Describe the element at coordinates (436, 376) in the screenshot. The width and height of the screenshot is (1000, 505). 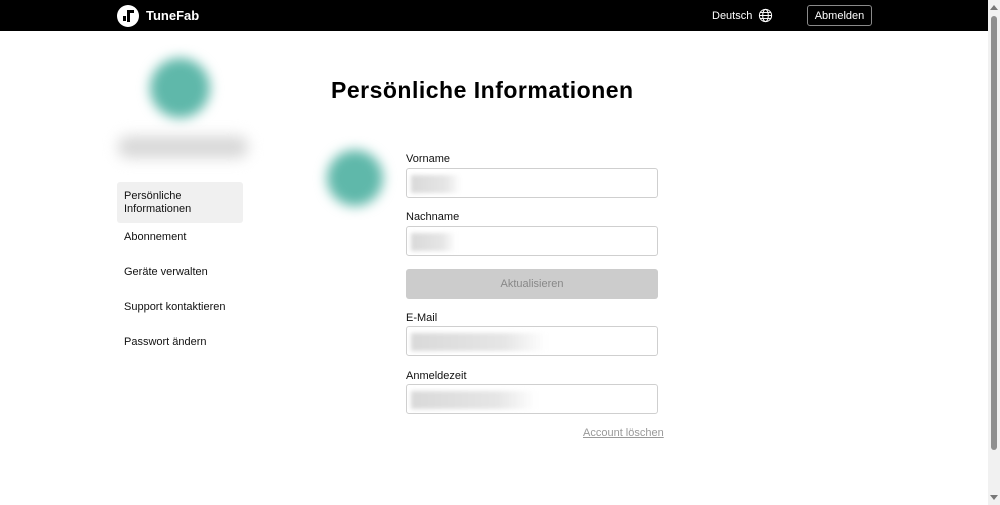
I see `login-time-label: Anmeldezeit` at that location.